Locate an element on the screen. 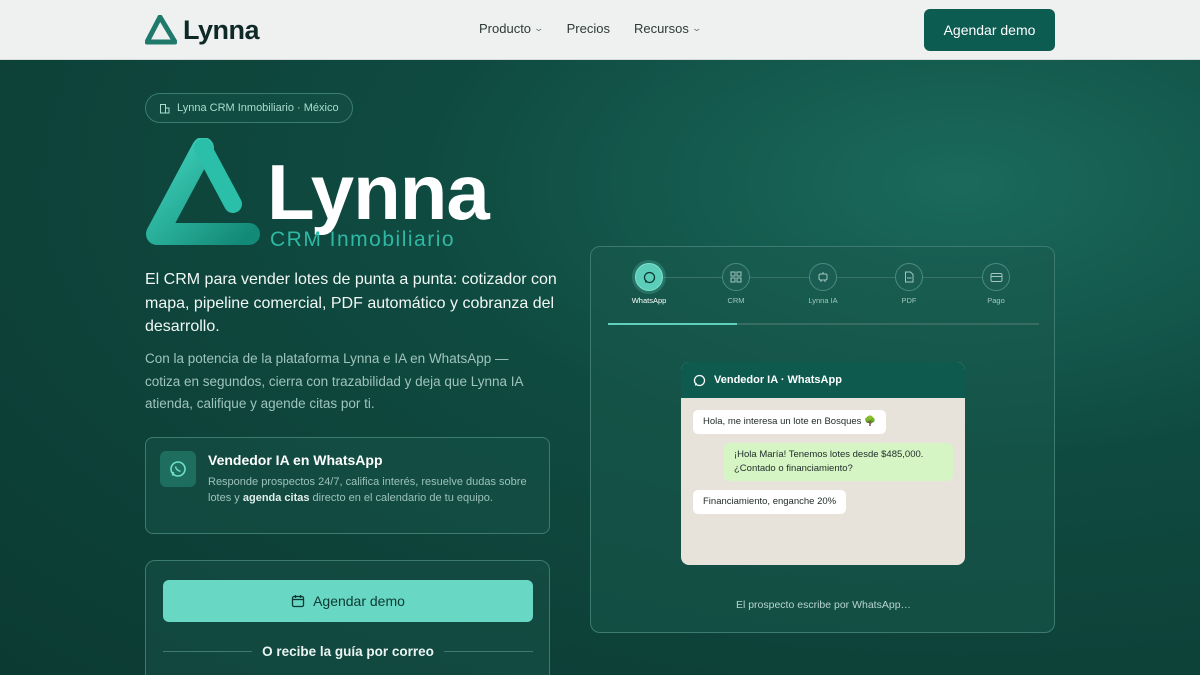  chat-message-prospect: Hola, me interesa un lote en Bosques 🌳 is located at coordinates (789, 422).